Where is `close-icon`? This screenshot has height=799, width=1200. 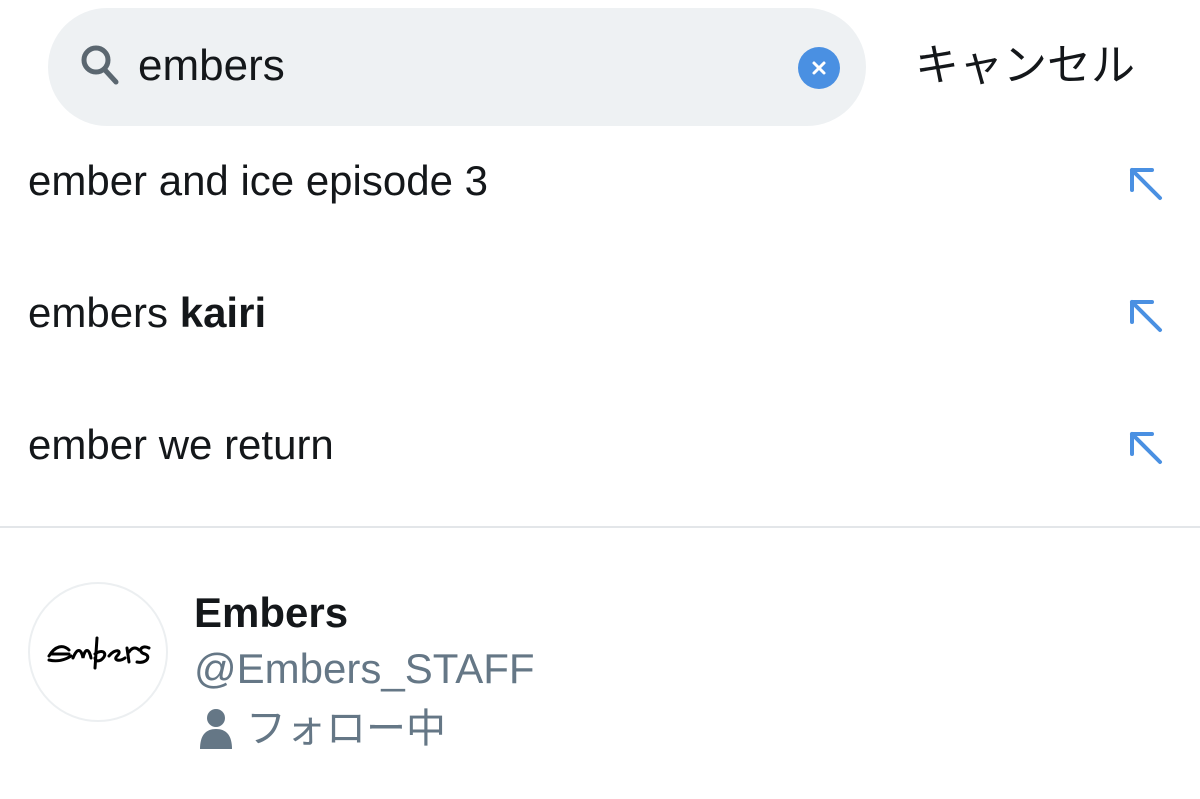 close-icon is located at coordinates (819, 68).